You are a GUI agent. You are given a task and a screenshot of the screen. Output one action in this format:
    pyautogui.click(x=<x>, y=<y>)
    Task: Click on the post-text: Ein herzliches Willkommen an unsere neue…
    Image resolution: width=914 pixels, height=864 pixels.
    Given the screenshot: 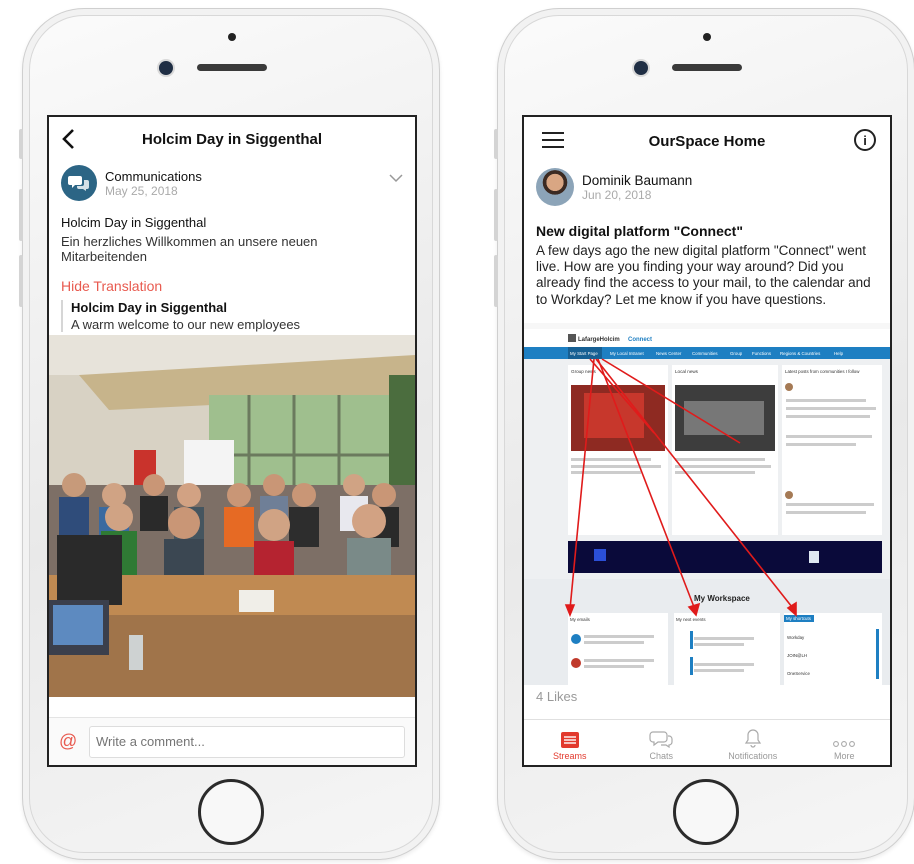 What is the action you would take?
    pyautogui.click(x=189, y=249)
    